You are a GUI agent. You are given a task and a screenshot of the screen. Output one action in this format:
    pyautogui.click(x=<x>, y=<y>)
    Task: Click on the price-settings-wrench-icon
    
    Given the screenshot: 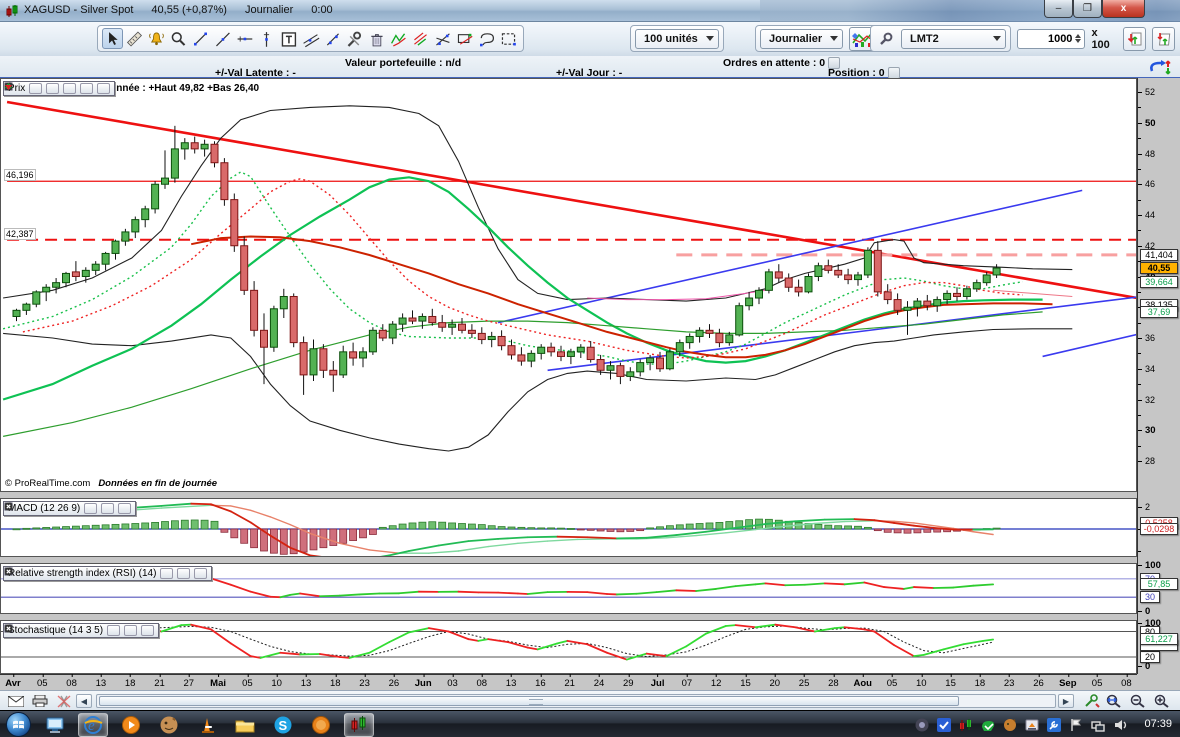 What is the action you would take?
    pyautogui.click(x=23, y=88)
    